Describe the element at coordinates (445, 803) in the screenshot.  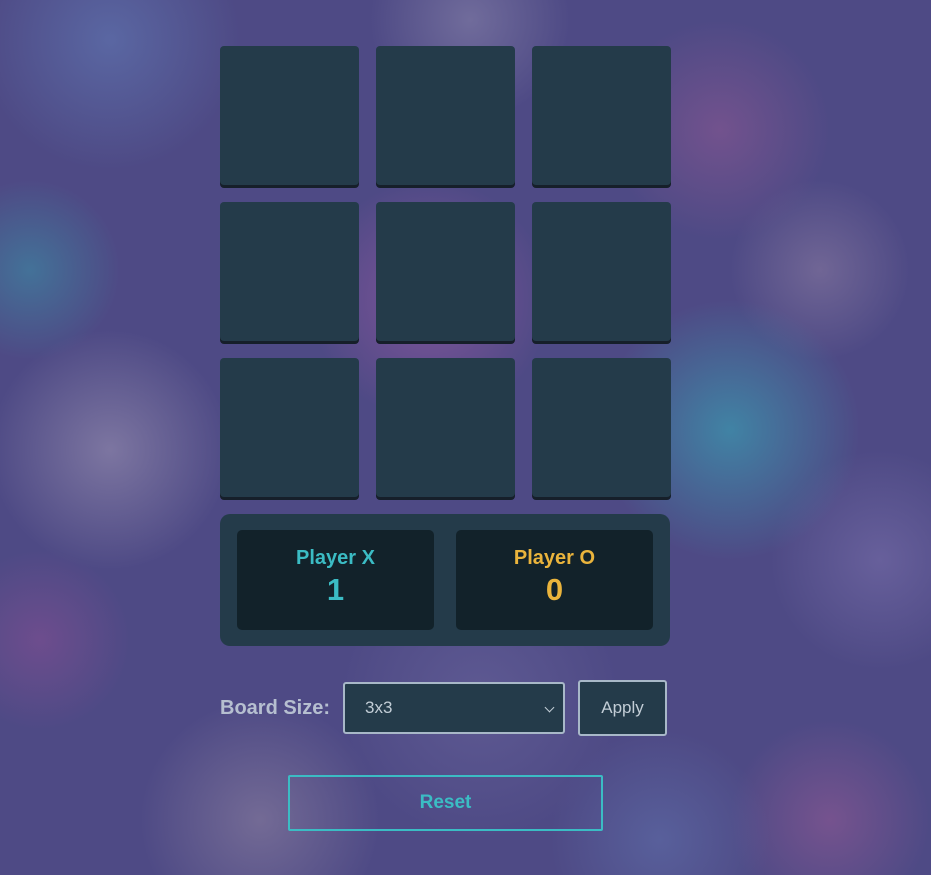
I see `reset-button: Reset` at that location.